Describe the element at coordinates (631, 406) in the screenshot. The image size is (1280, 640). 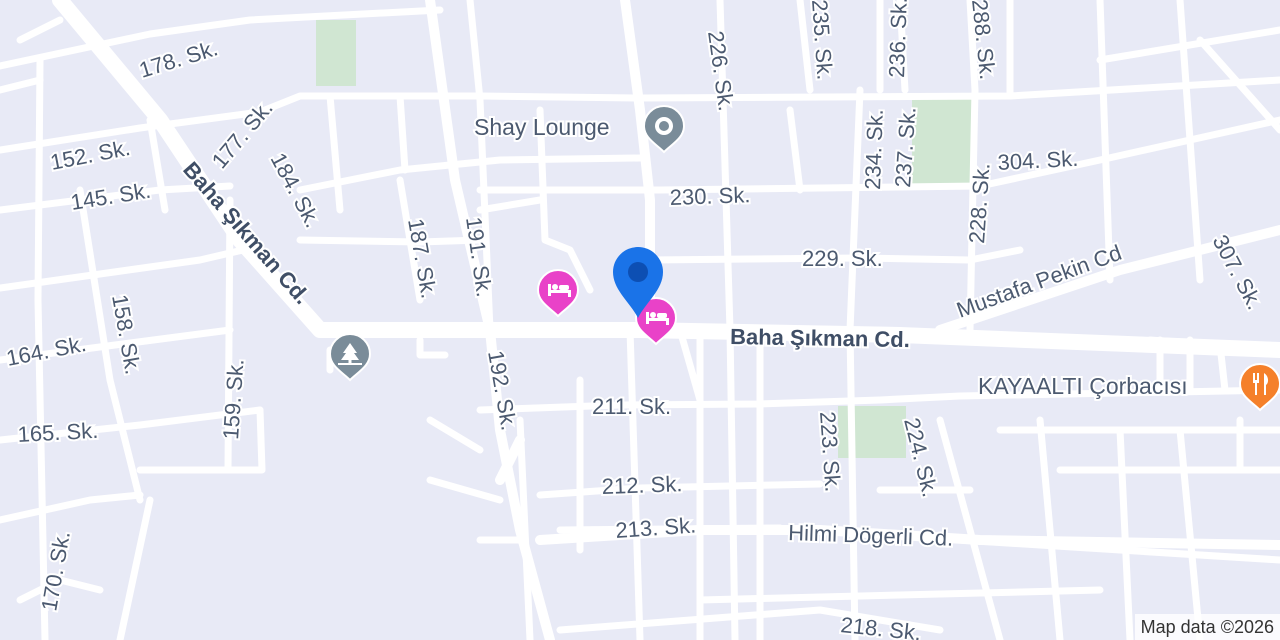
I see `street-label: 211. Sk.` at that location.